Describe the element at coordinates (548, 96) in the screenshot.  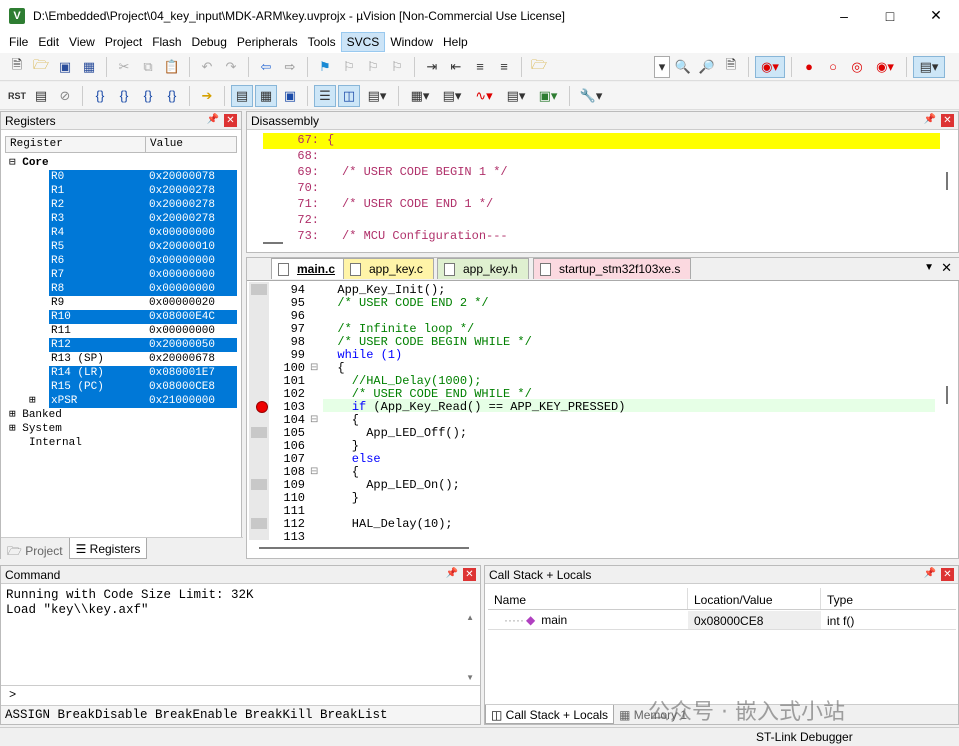
I see `system-viewer-icon: ▣▾` at that location.